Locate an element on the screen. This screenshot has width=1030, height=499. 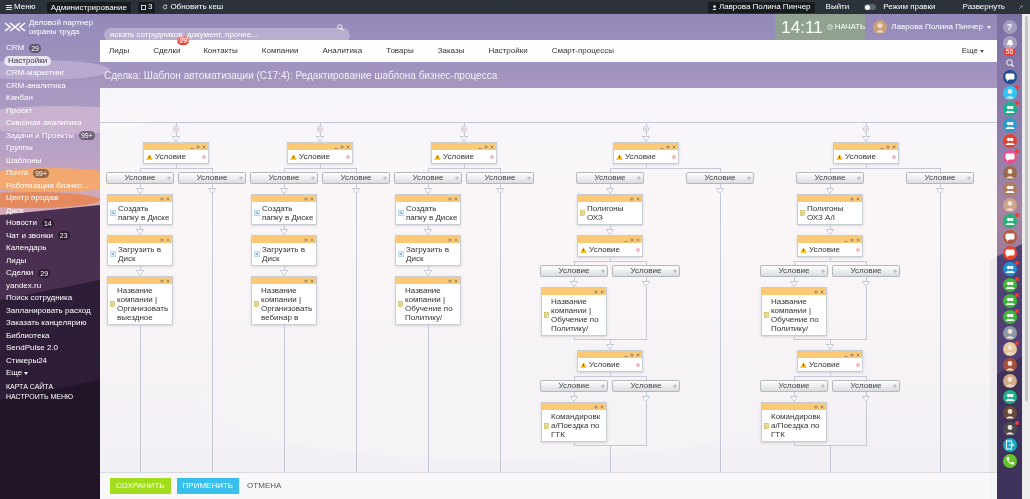
sidebar-item: Чат и звонки is located at coordinates (29, 235).